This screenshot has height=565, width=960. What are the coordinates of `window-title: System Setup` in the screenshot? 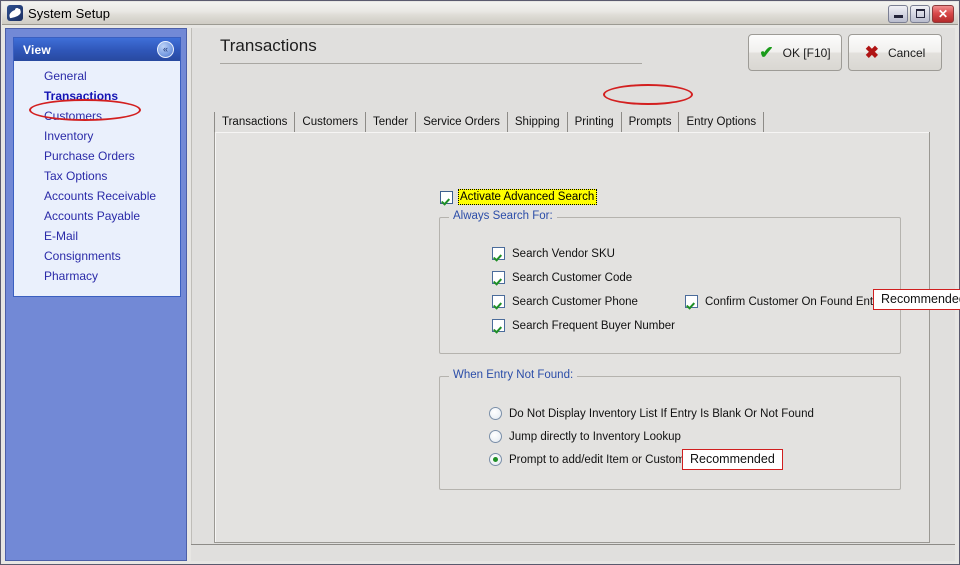 It's located at (69, 13).